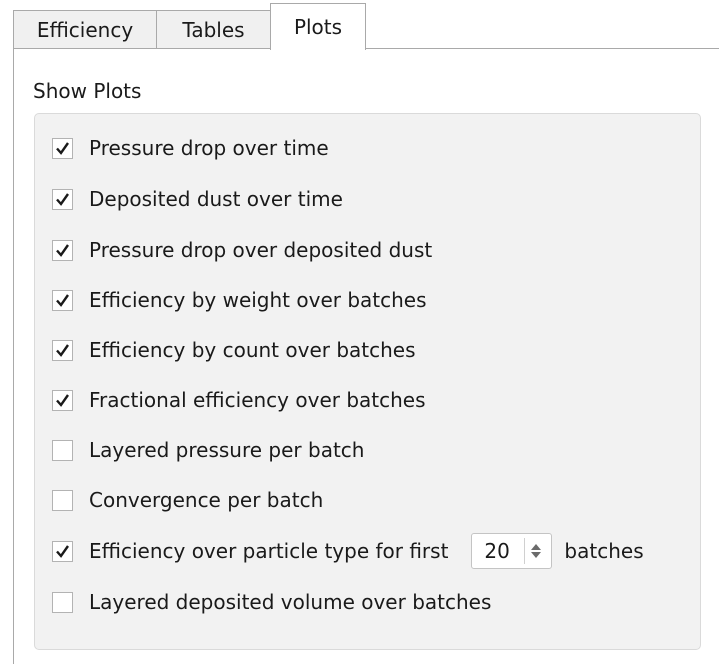 The image size is (719, 664). What do you see at coordinates (498, 551) in the screenshot?
I see `spinbox-value: 20` at bounding box center [498, 551].